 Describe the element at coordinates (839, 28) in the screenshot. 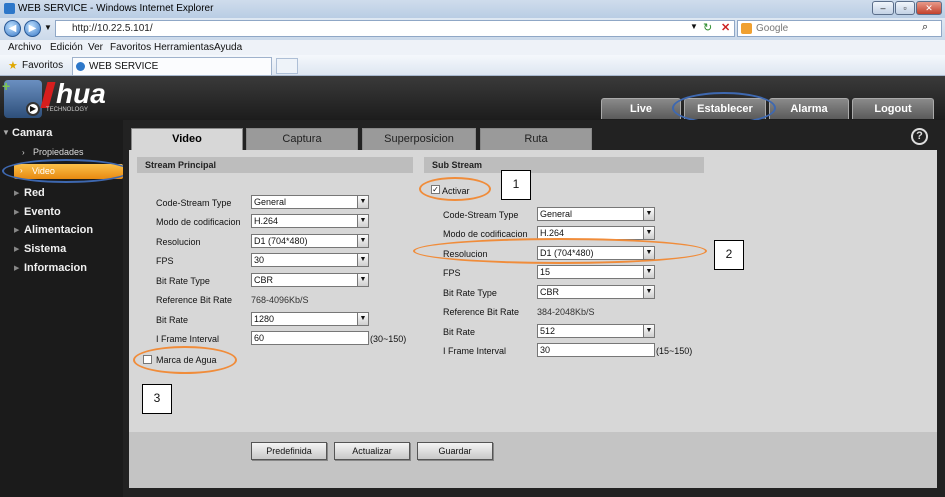

I see `search-input: Google` at that location.